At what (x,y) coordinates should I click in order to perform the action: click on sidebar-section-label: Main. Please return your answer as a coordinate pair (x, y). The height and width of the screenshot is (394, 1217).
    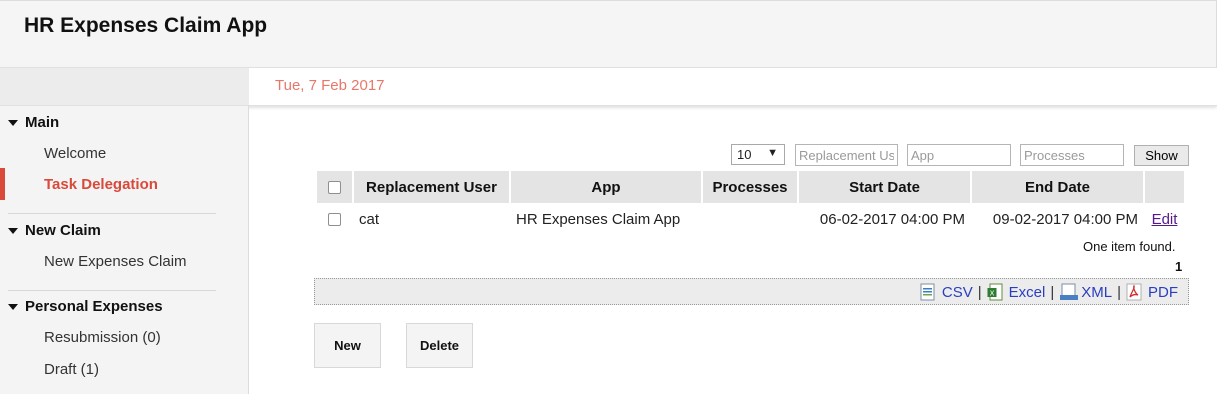
    Looking at the image, I should click on (42, 122).